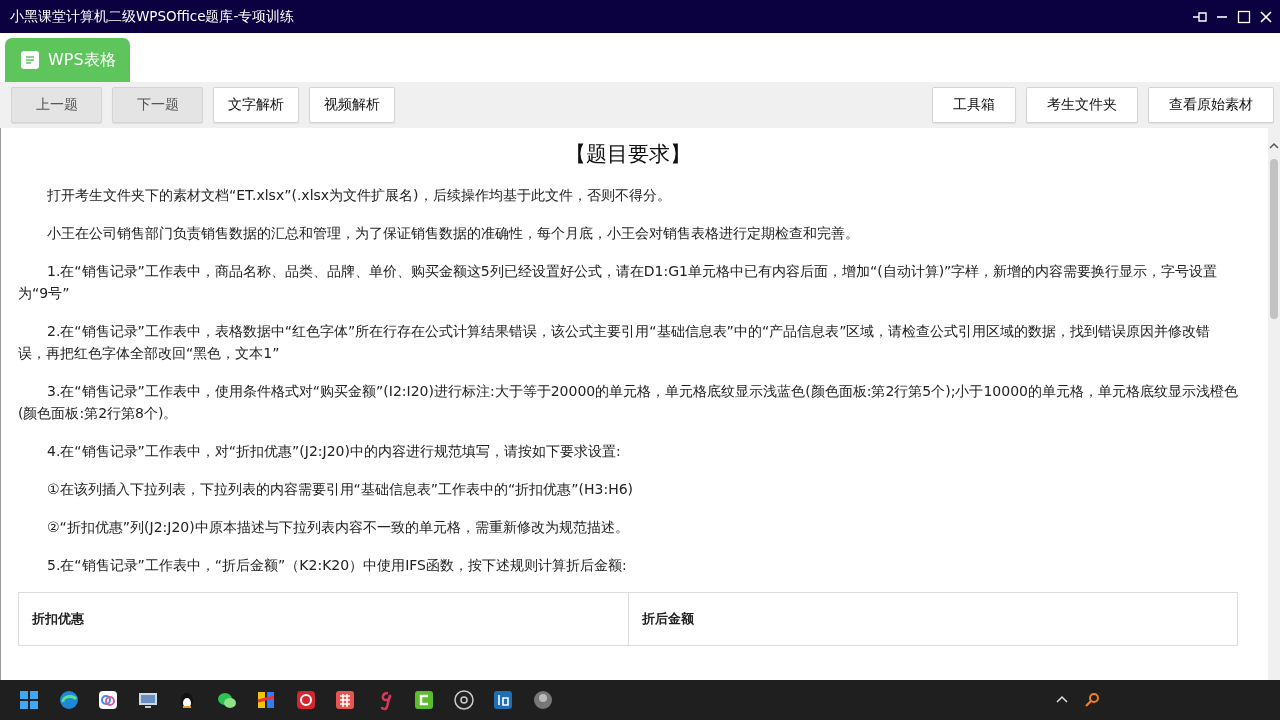  What do you see at coordinates (334, 451) in the screenshot?
I see `paragraph: 4.在“销售记录”工作表中，对“折扣优惠”(J2:J20)中的内容进行规范填写，请按如下要求设置:` at bounding box center [334, 451].